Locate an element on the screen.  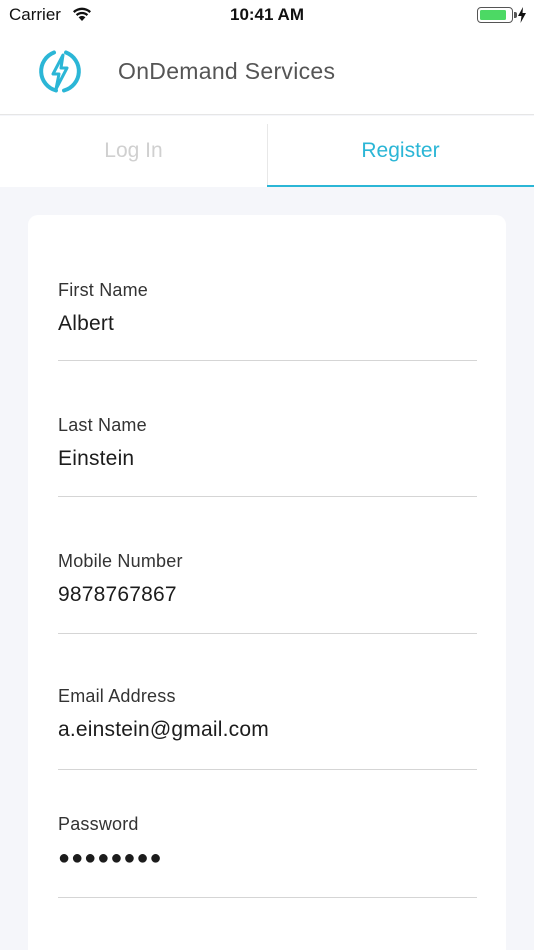
mobile-number-field: Mobile Number 9878767867 is located at coordinates (267, 592).